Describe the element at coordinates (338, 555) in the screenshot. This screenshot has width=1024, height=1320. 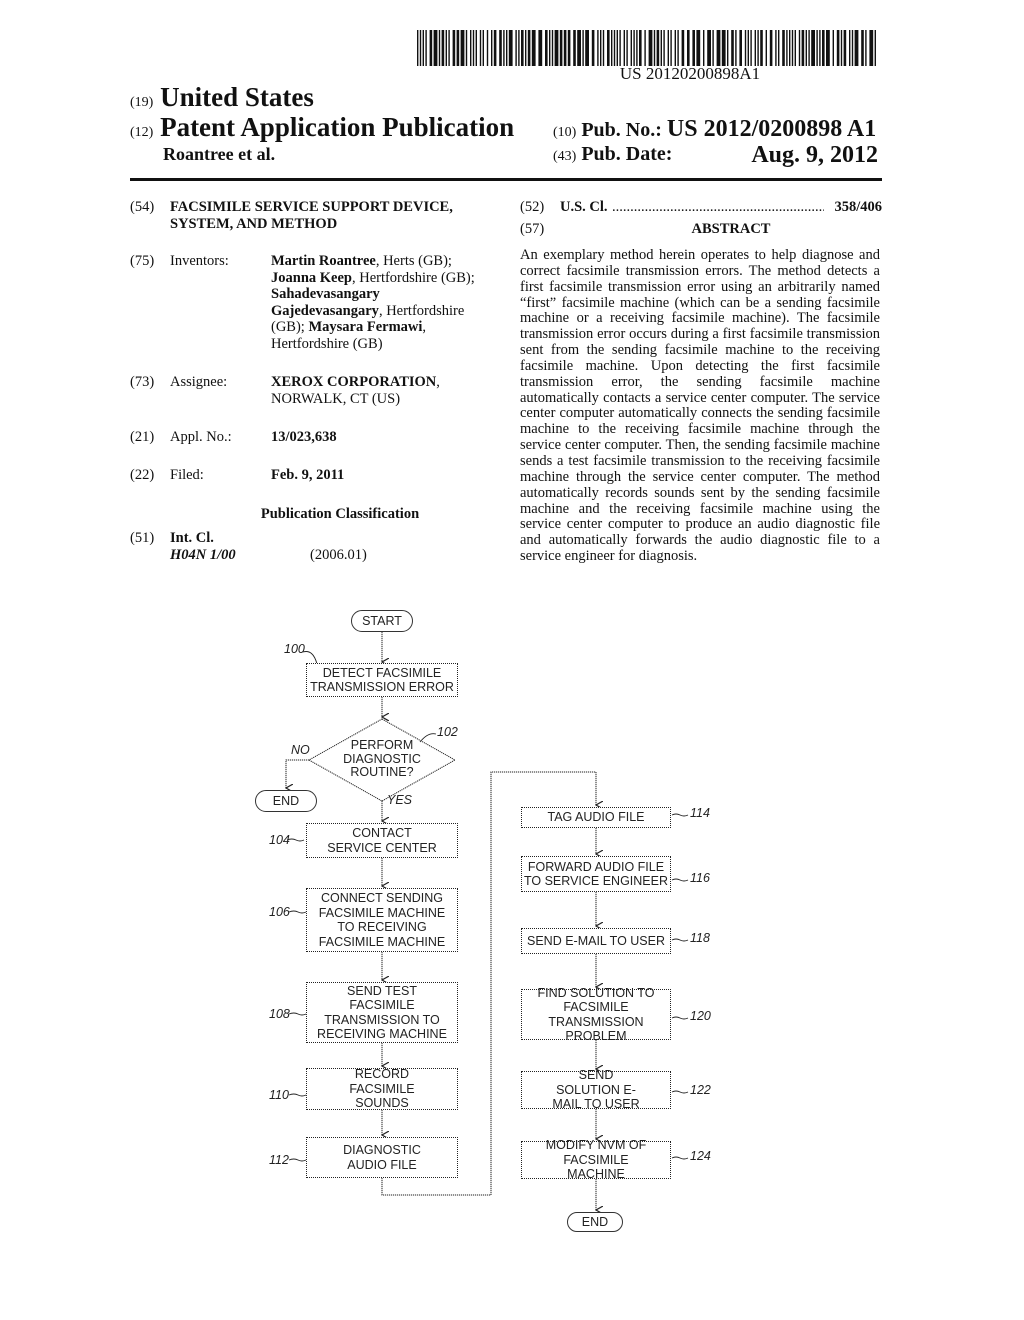
I see `ipc-version: (2006.01)` at that location.